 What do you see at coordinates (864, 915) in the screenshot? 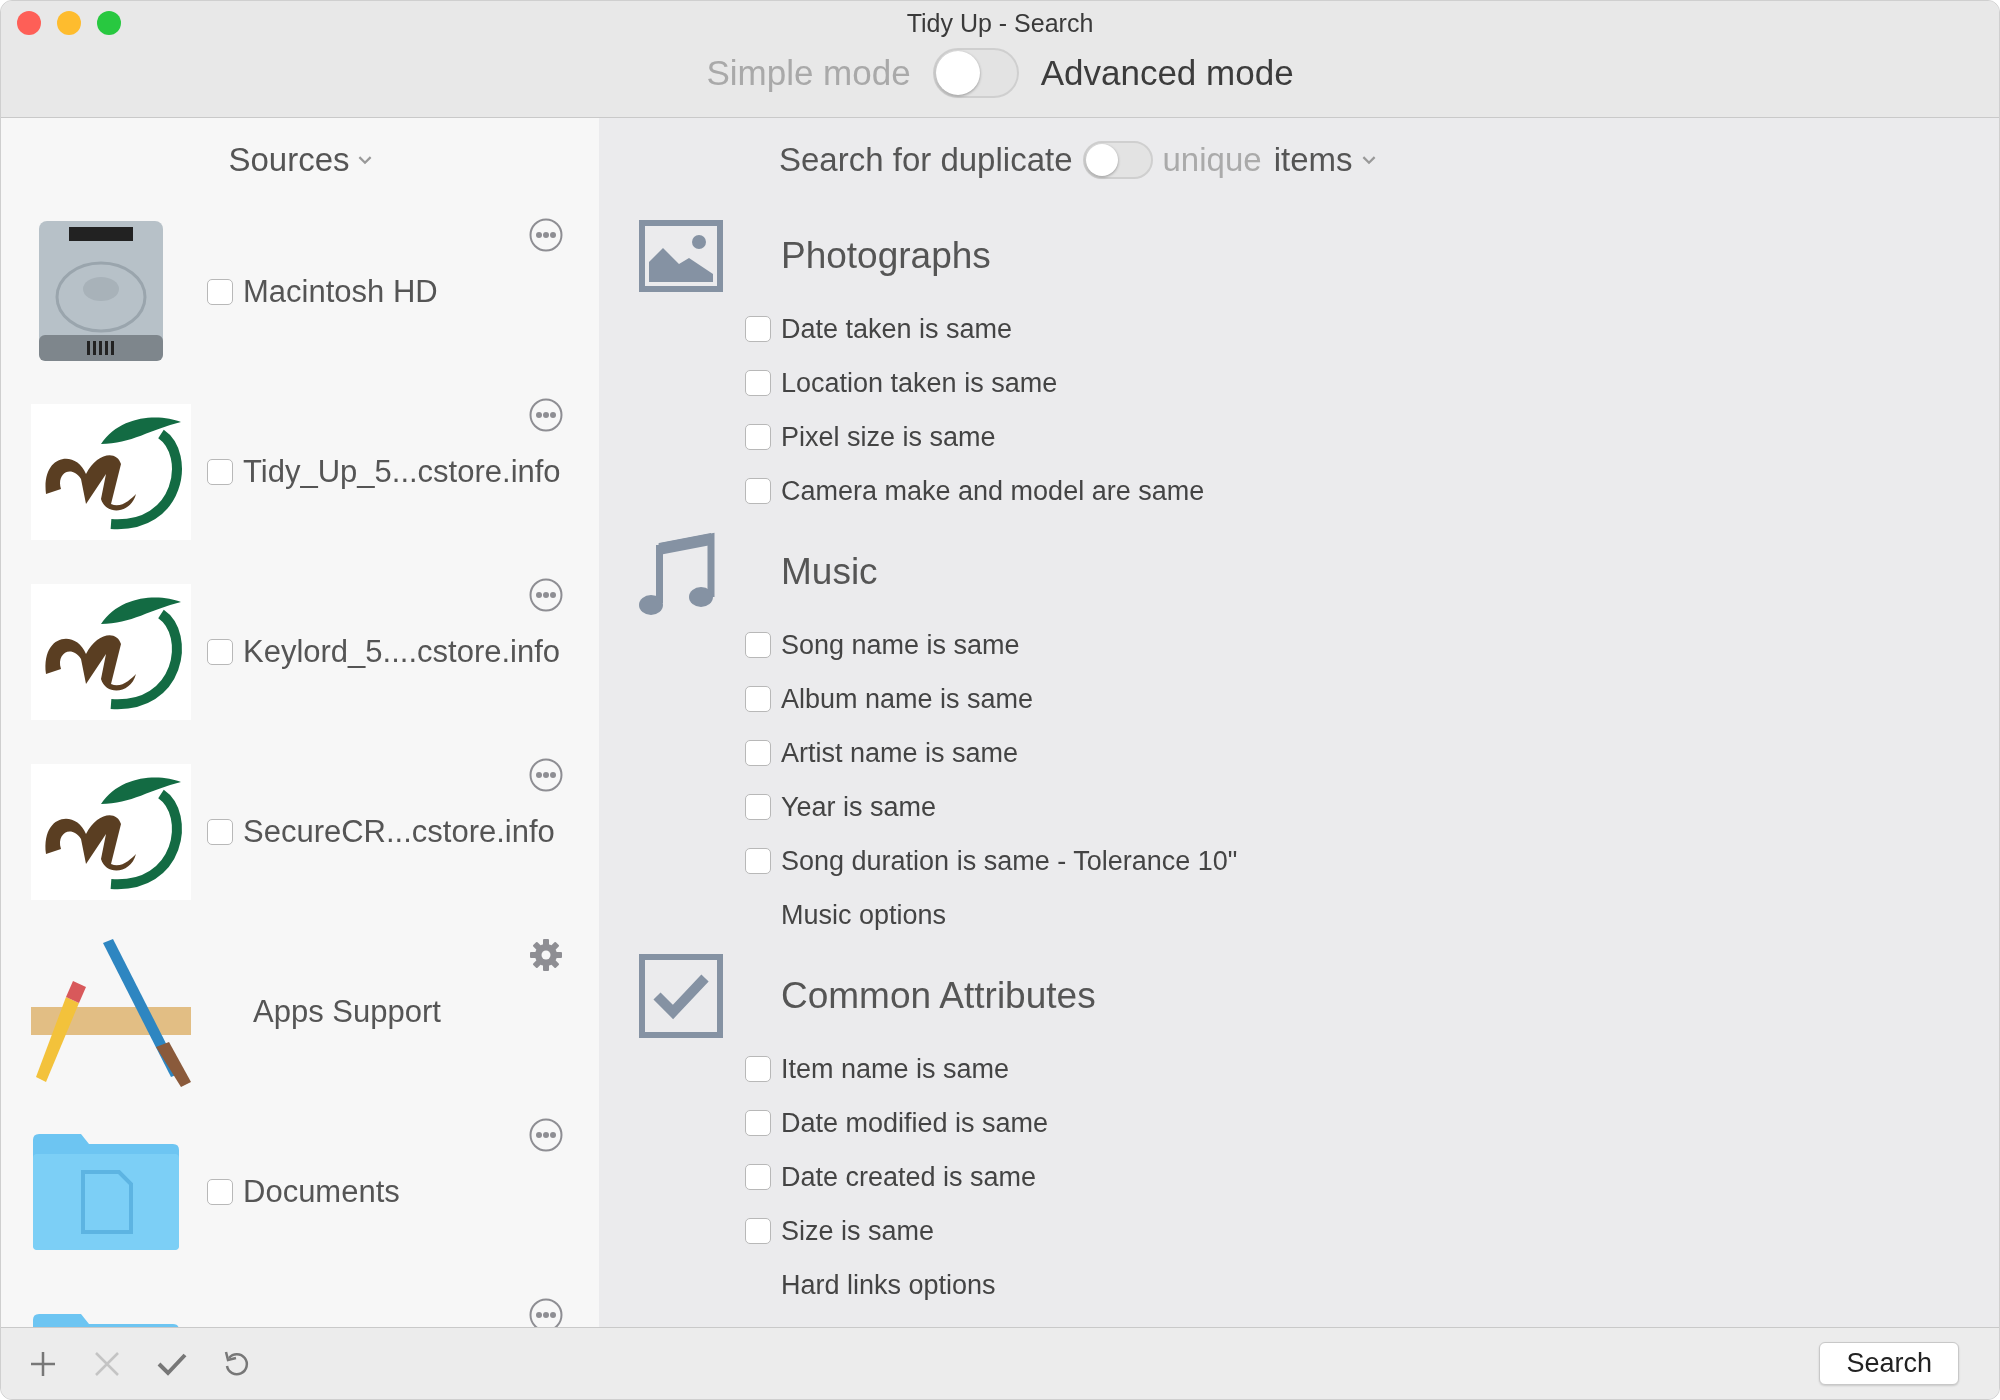
I see `options-link: Music options` at bounding box center [864, 915].